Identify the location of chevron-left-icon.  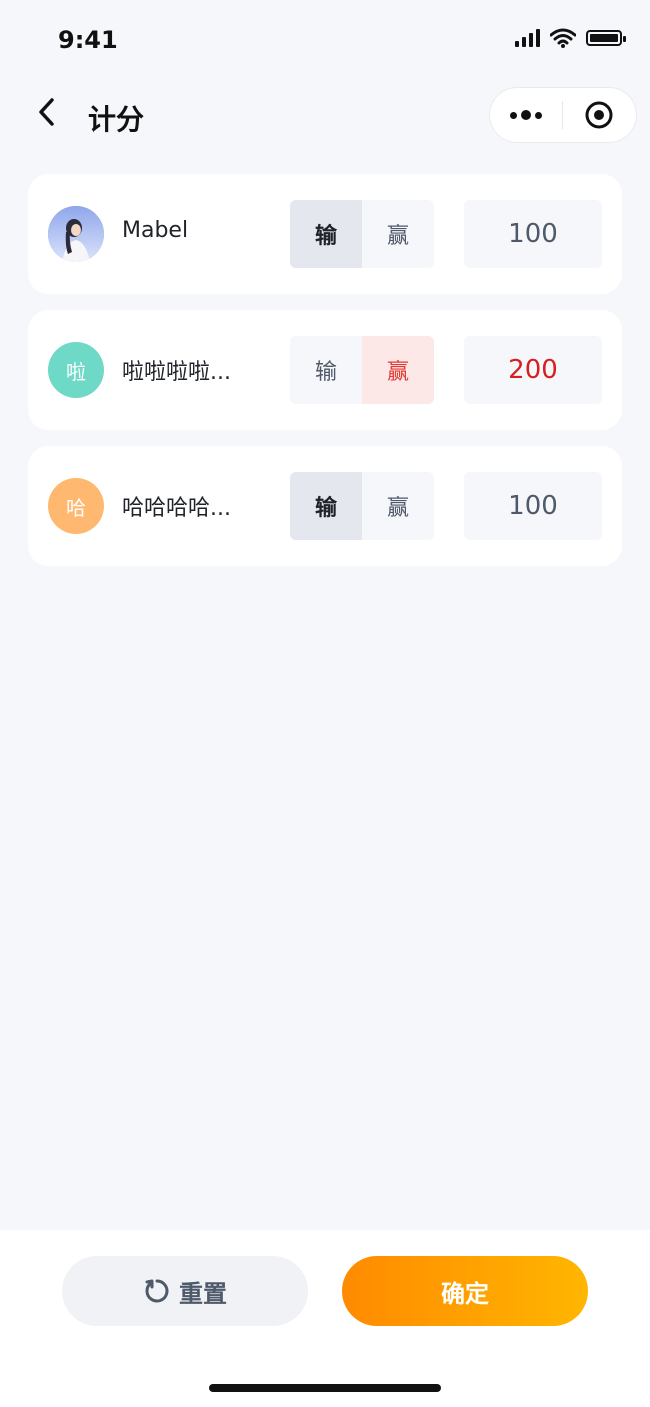
(46, 112).